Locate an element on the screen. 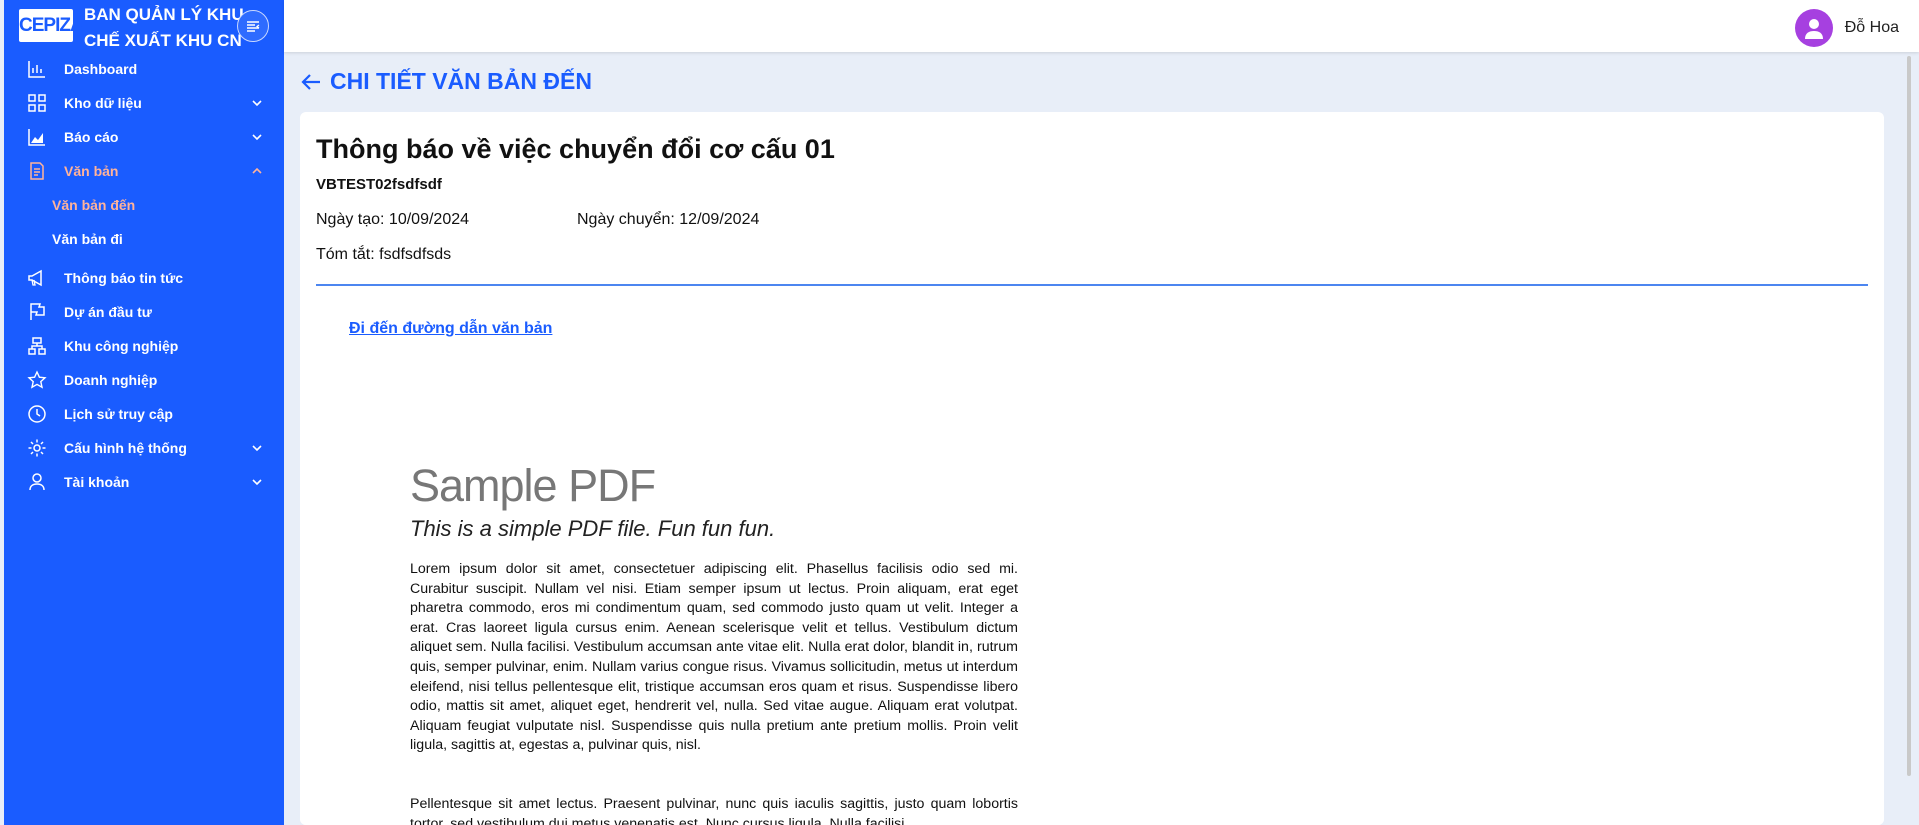 Image resolution: width=1919 pixels, height=825 pixels. sidebar-item-cau-hinh: Cấu hình hệ thống is located at coordinates (144, 448).